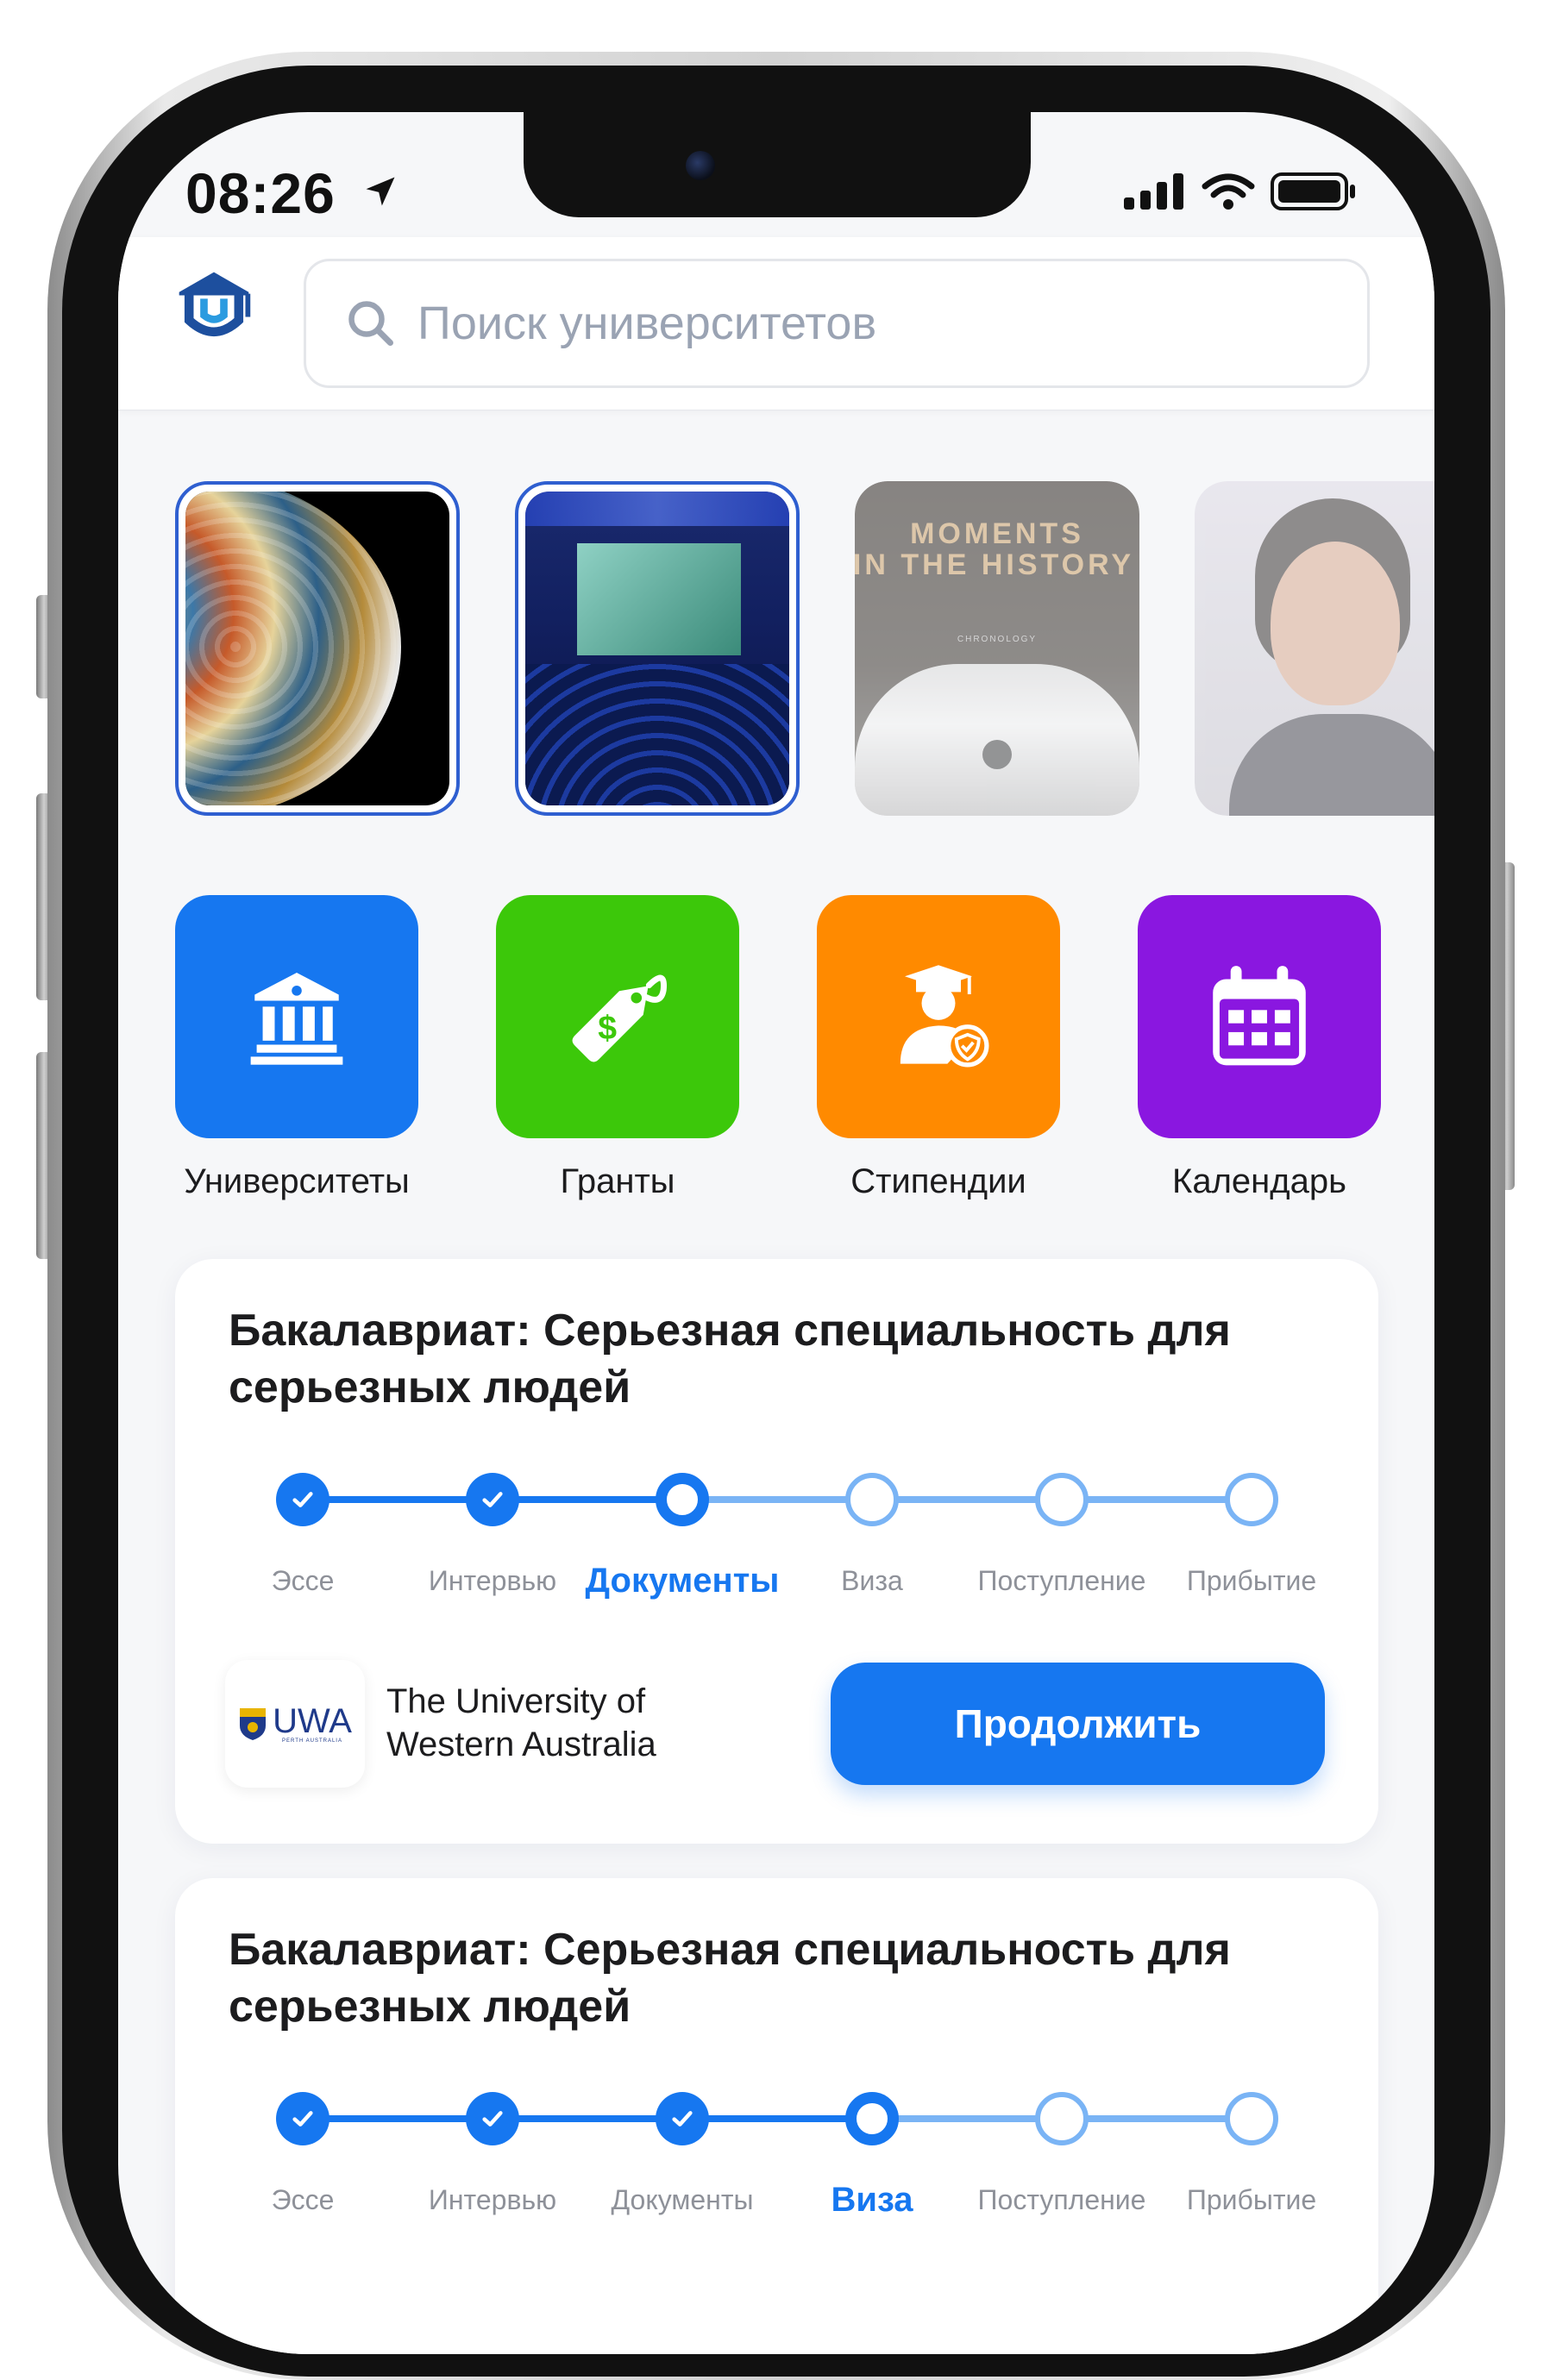 This screenshot has width=1550, height=2380. What do you see at coordinates (618, 1181) in the screenshot?
I see `category-grants-label: Гранты` at bounding box center [618, 1181].